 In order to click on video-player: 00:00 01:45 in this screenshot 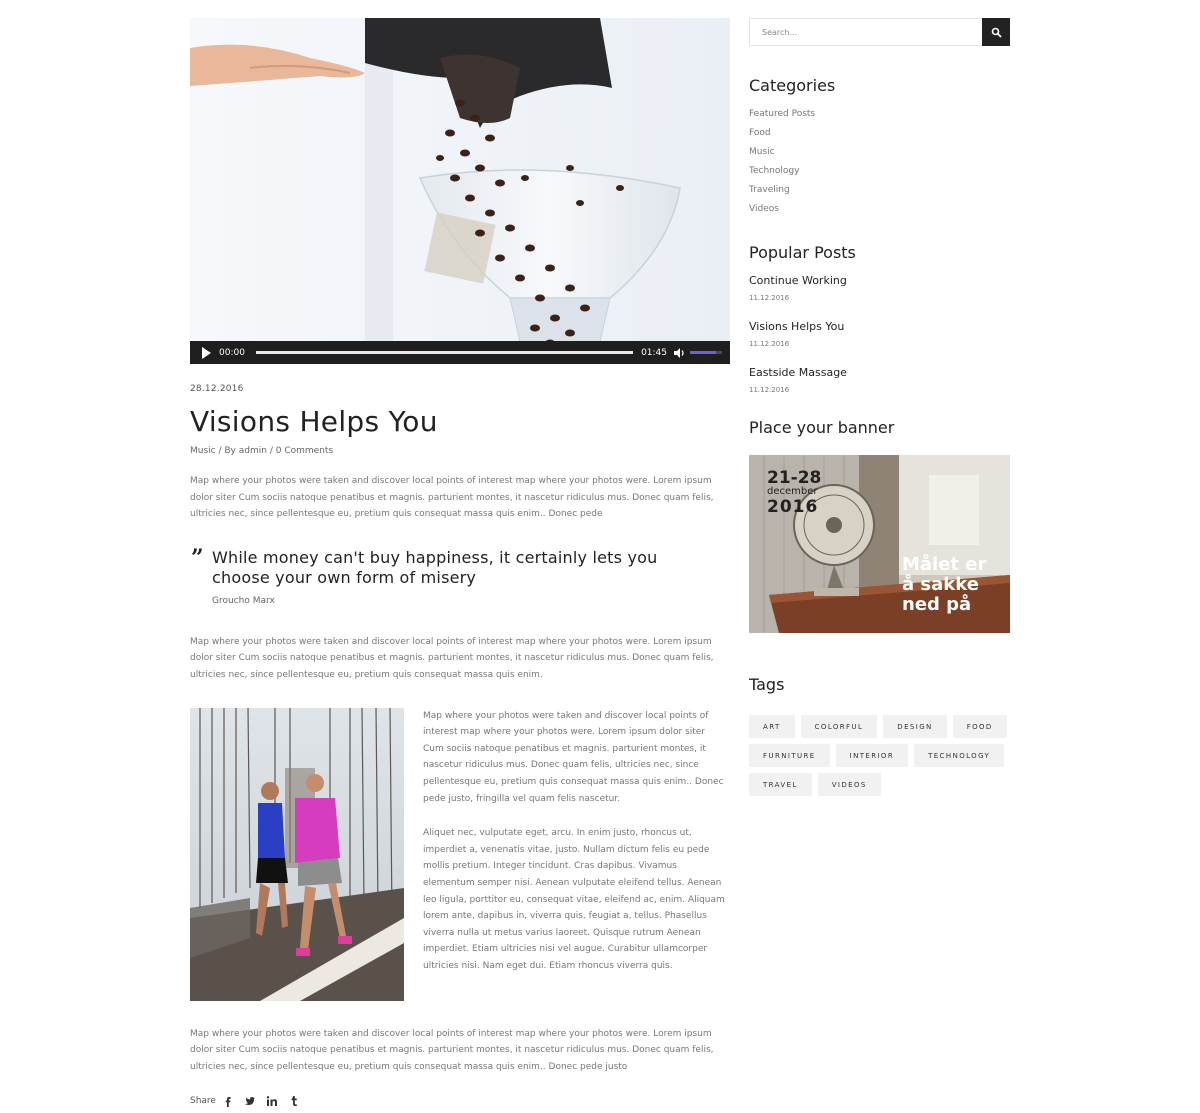, I will do `click(460, 191)`.